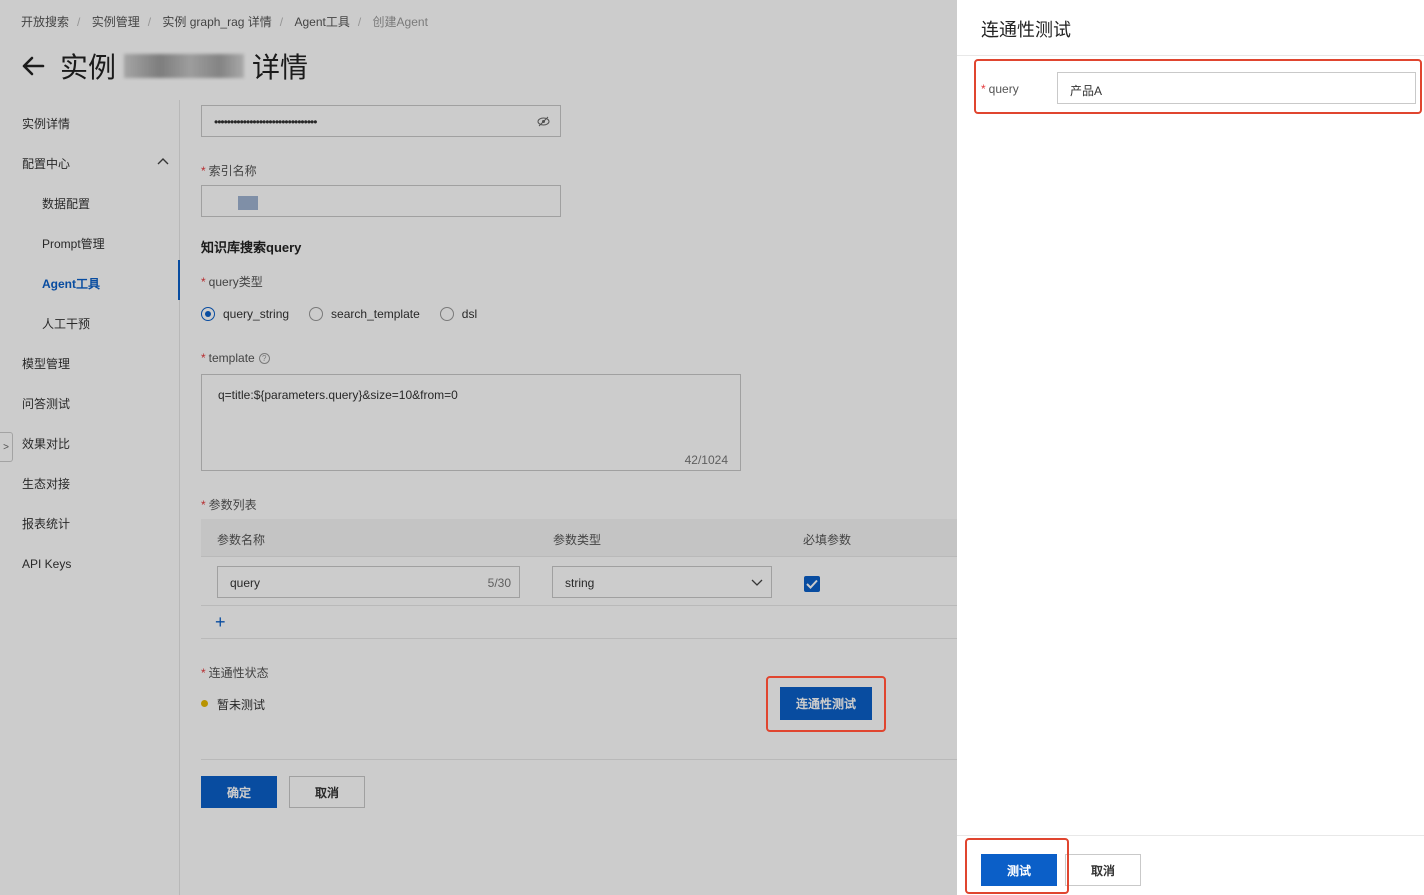  What do you see at coordinates (1103, 870) in the screenshot?
I see `drawer-cancel-button: 取消` at bounding box center [1103, 870].